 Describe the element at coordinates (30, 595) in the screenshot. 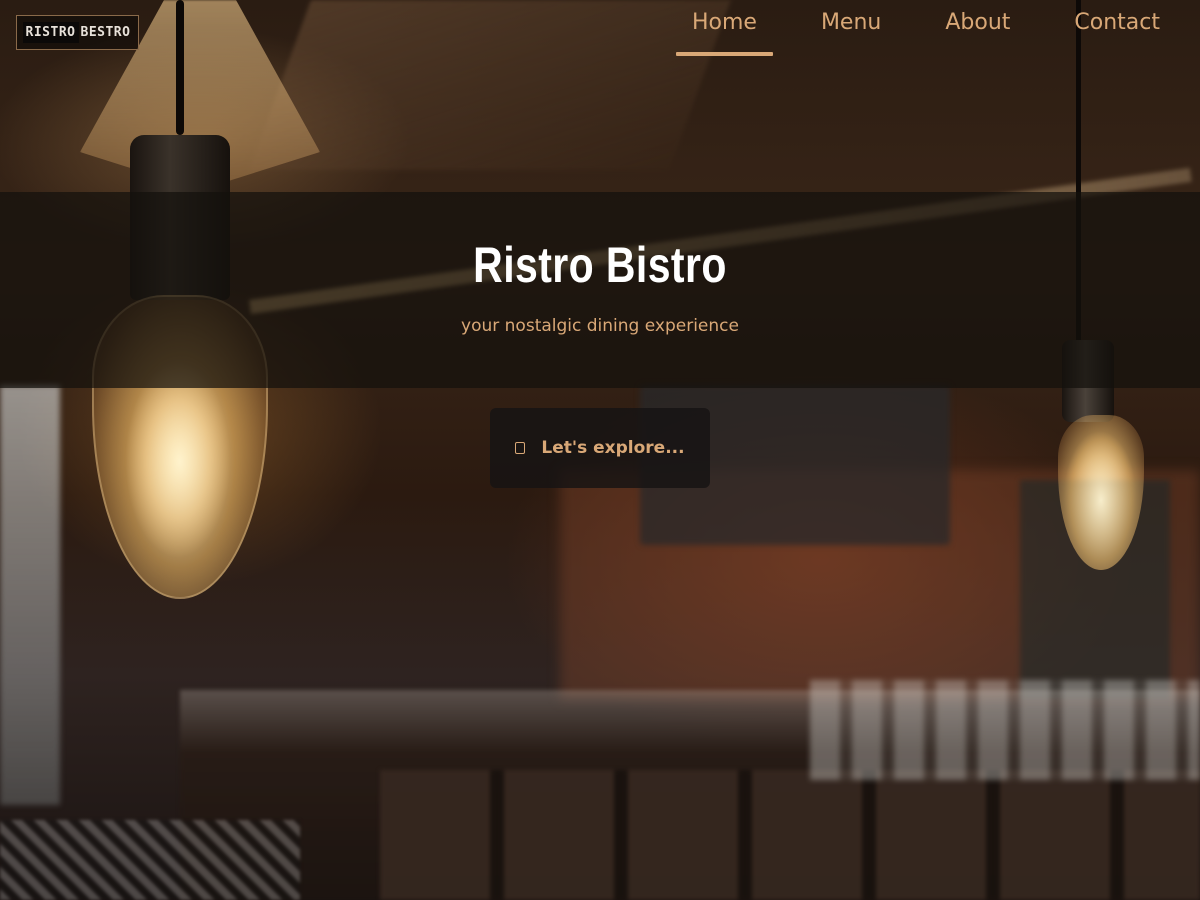

I see `background-window` at that location.